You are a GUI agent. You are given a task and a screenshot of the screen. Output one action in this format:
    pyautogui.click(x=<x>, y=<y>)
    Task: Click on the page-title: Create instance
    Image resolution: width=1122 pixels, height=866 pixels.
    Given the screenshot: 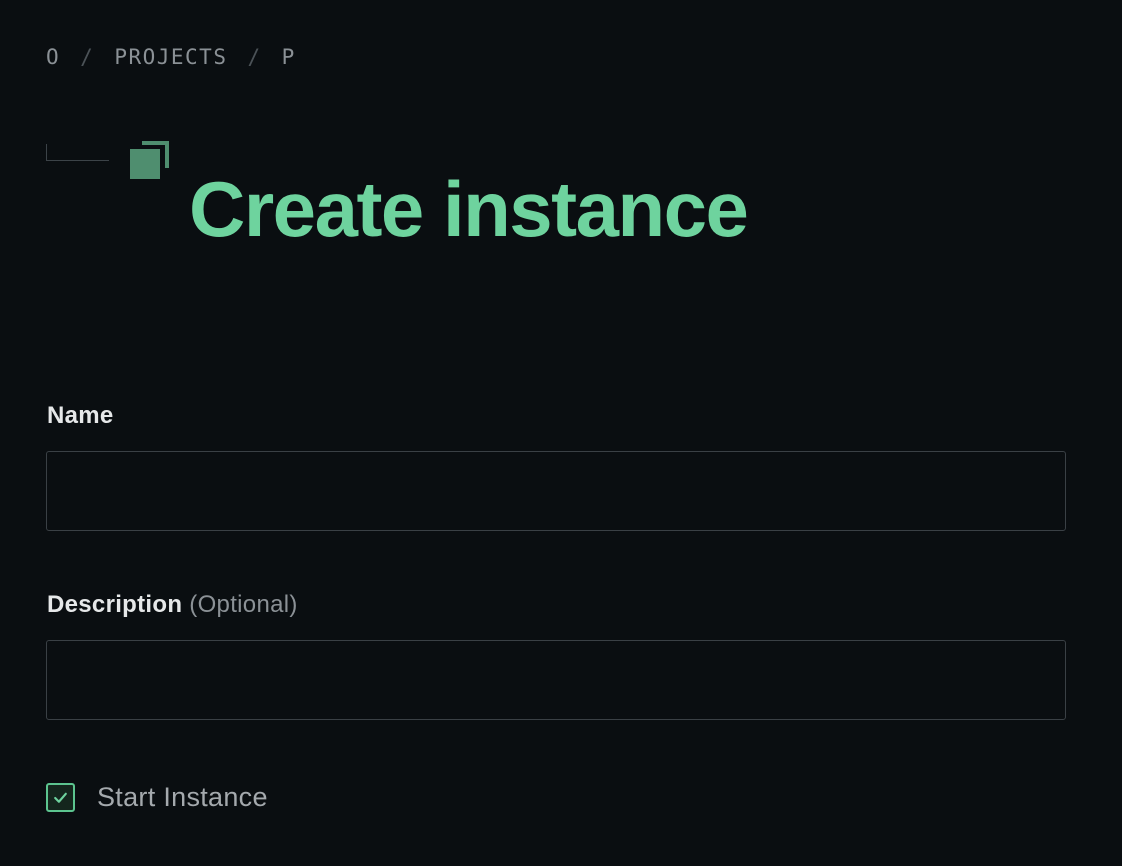 What is the action you would take?
    pyautogui.click(x=469, y=209)
    